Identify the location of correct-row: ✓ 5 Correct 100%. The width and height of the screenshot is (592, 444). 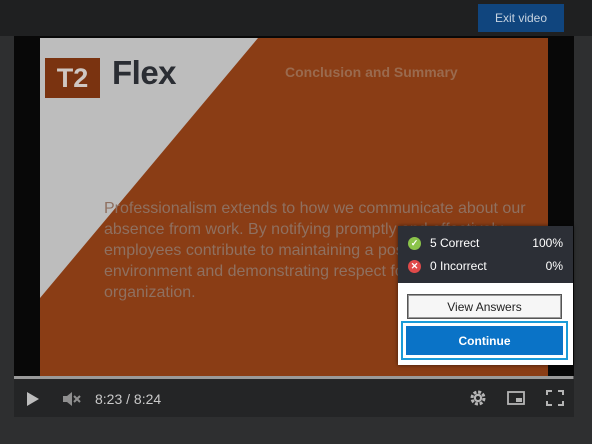
(485, 243).